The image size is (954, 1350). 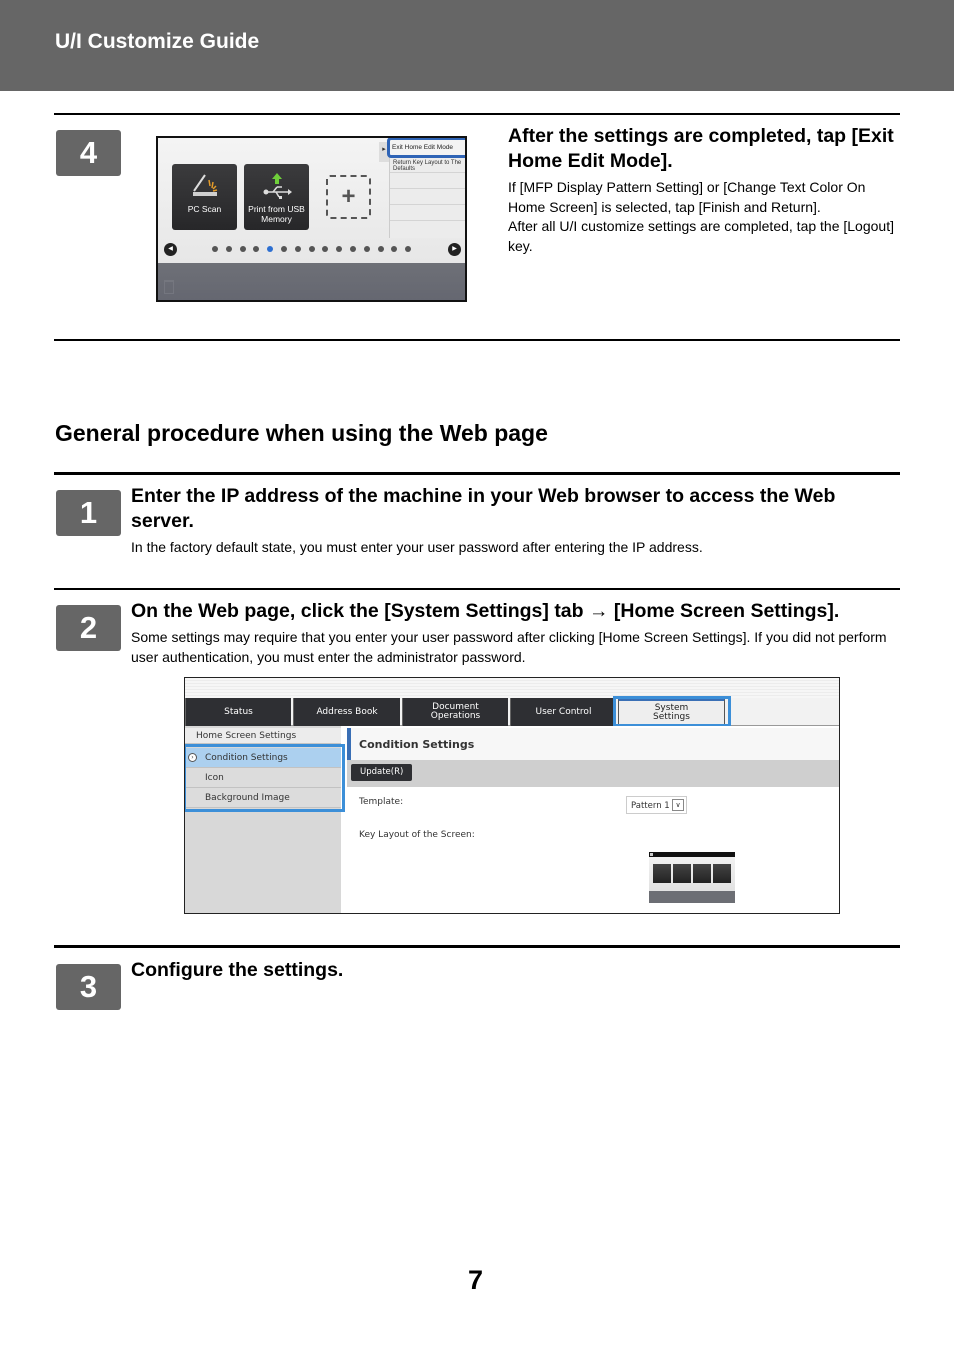 I want to click on header-title: U/I Customize Guide, so click(x=157, y=41).